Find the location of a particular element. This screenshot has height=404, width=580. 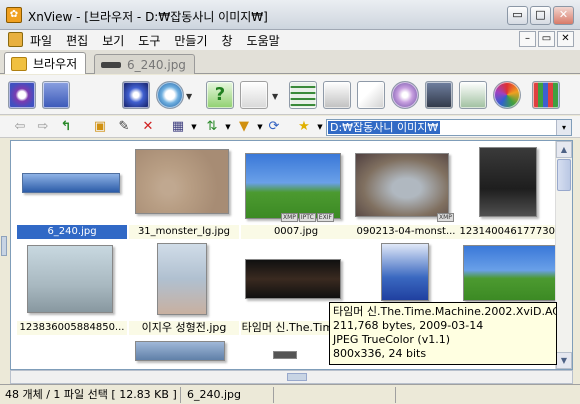

mdi-minimize-button: – is located at coordinates (527, 39).